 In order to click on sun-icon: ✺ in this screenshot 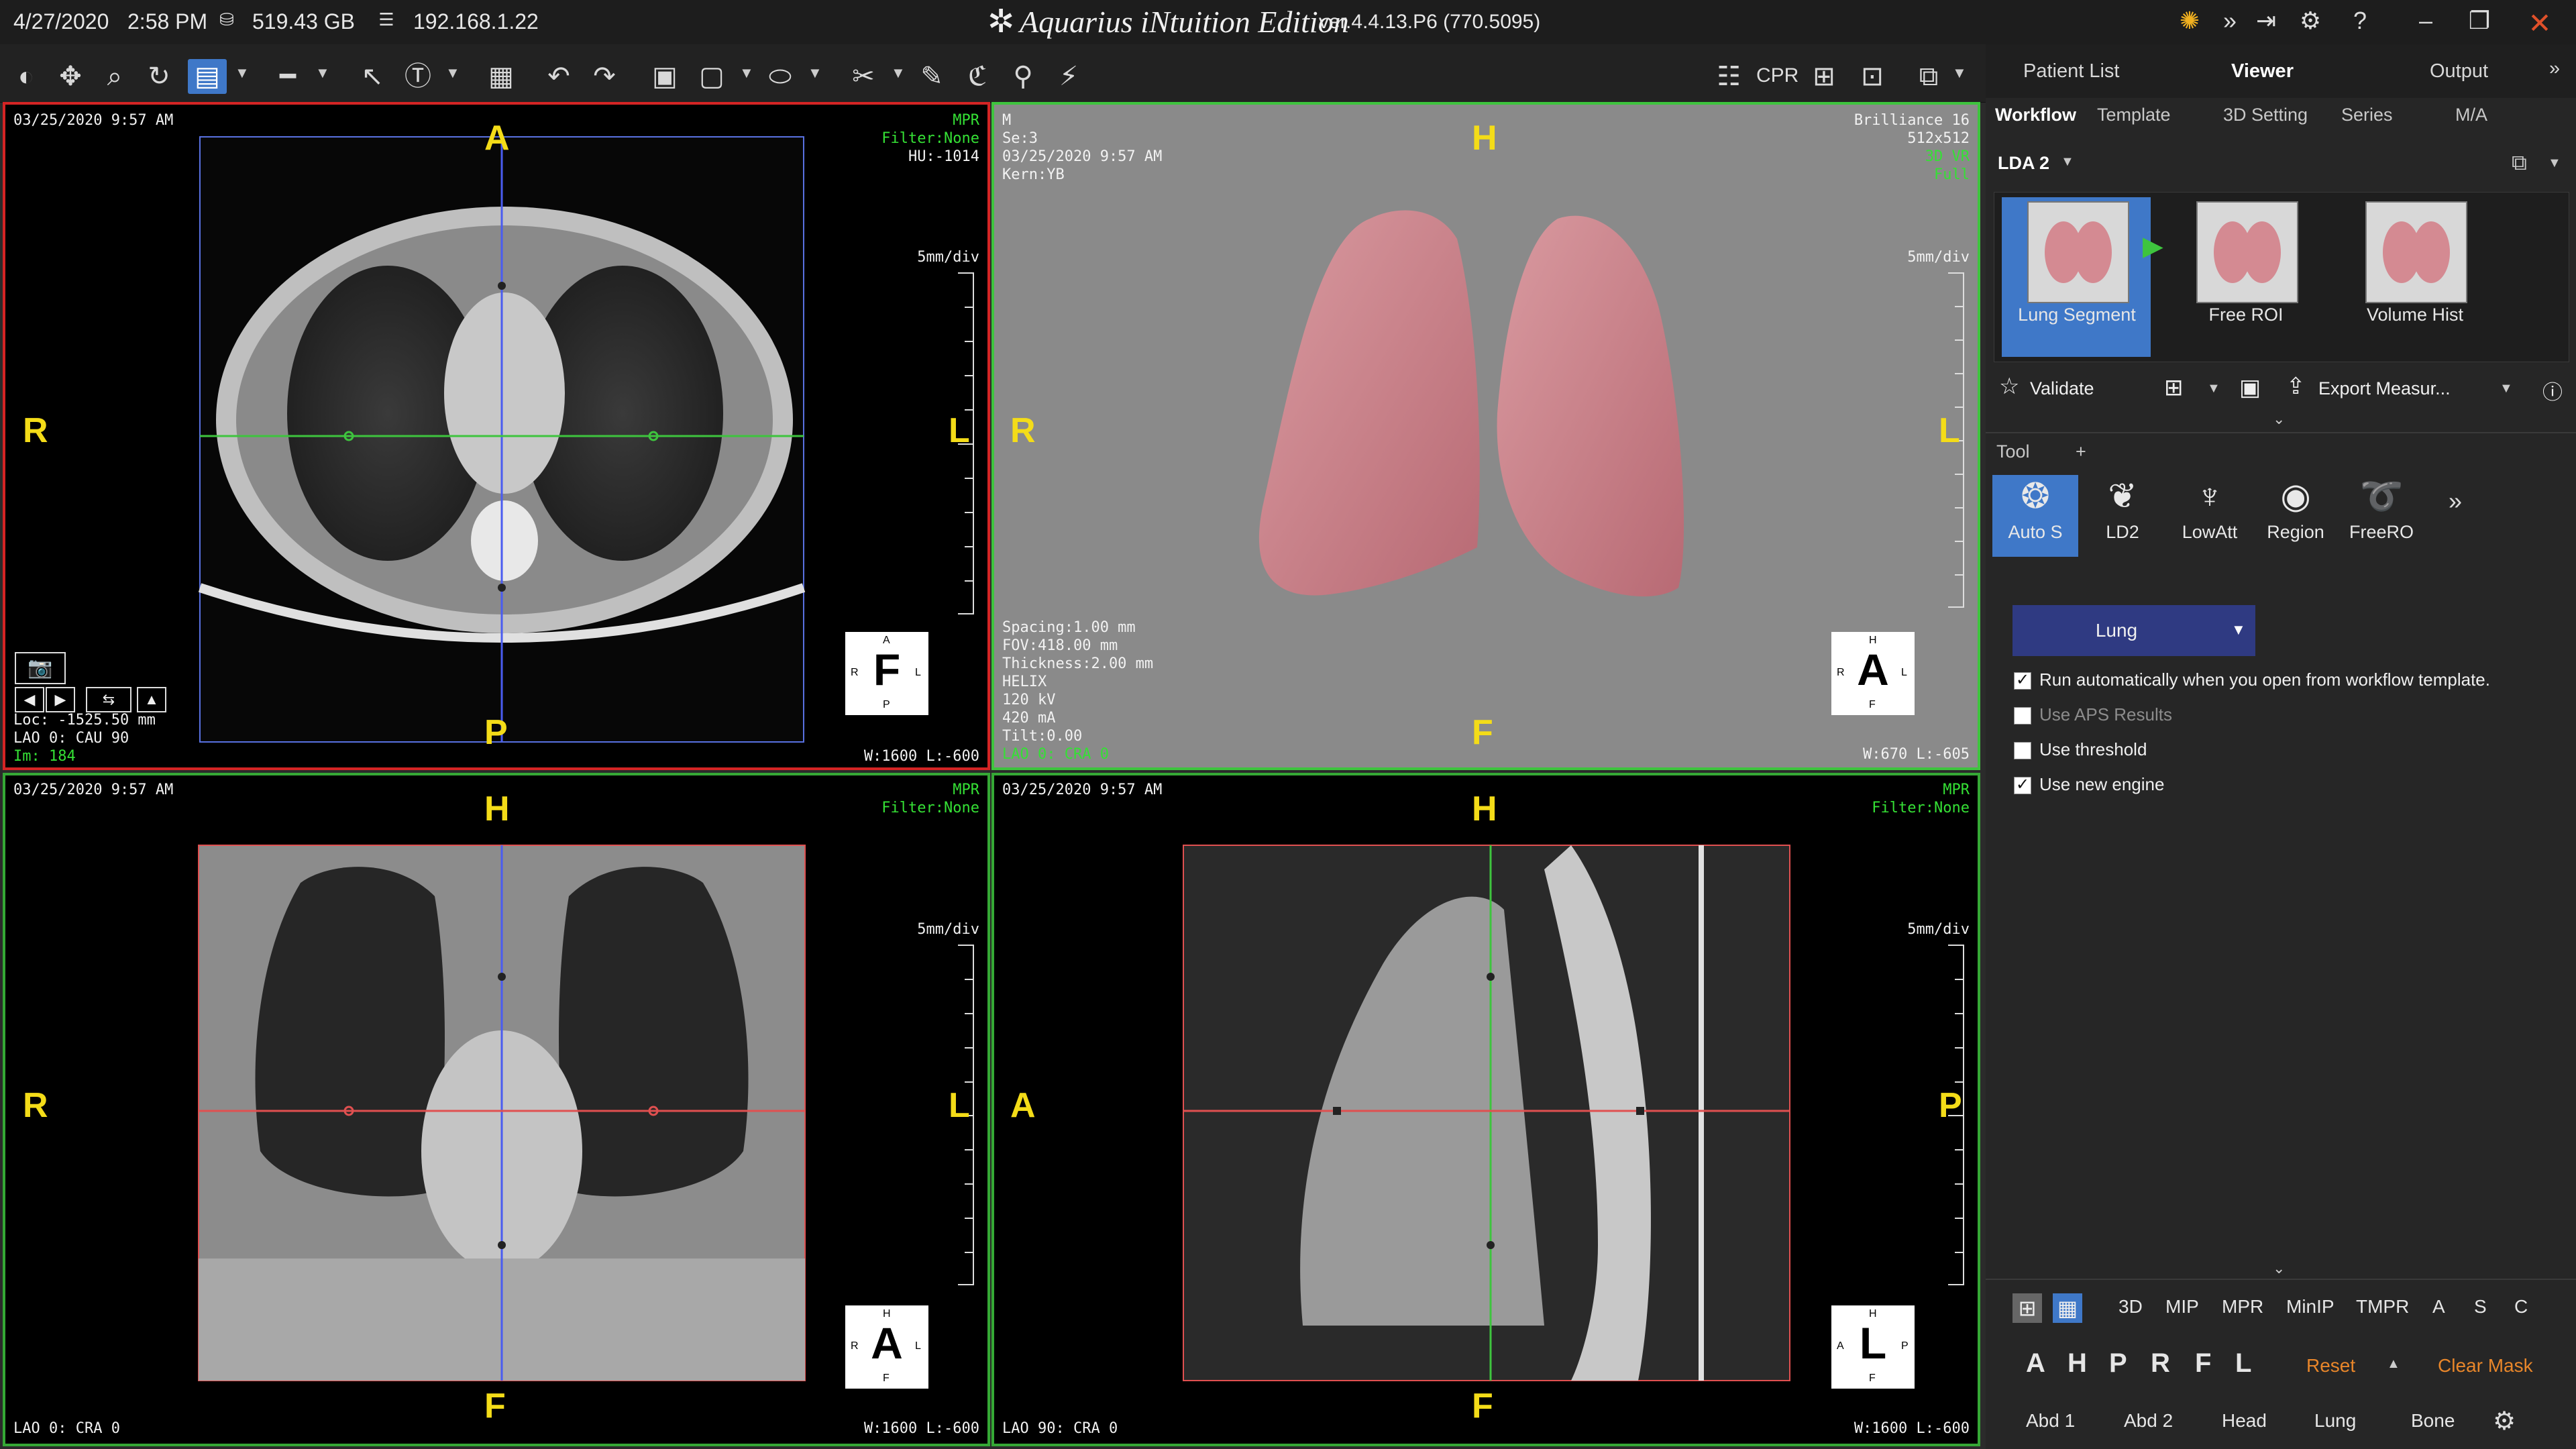, I will do `click(2190, 21)`.